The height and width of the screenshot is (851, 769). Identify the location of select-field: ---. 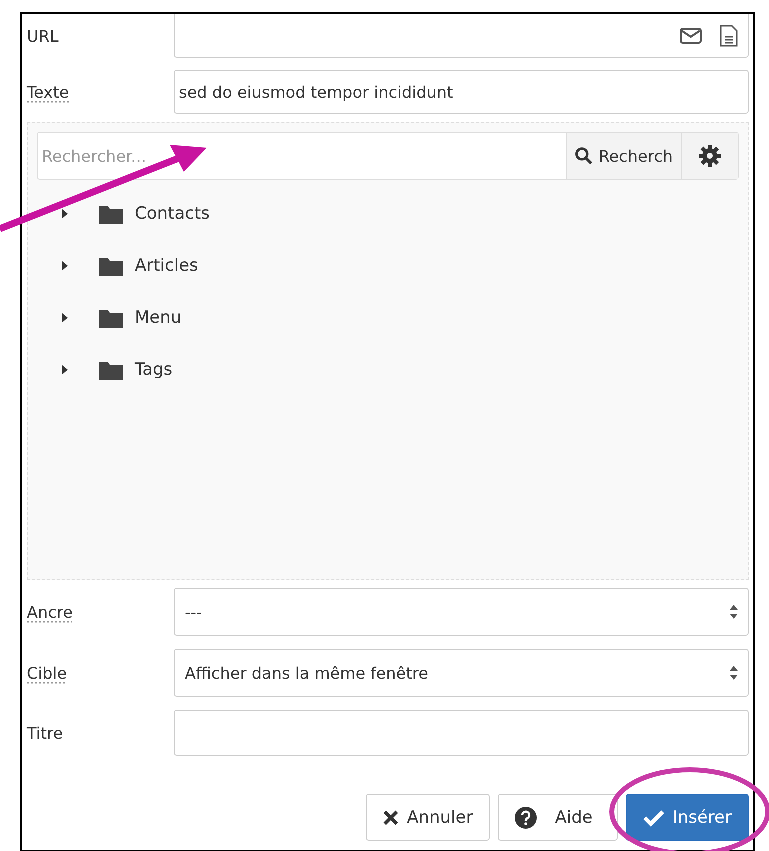
(461, 612).